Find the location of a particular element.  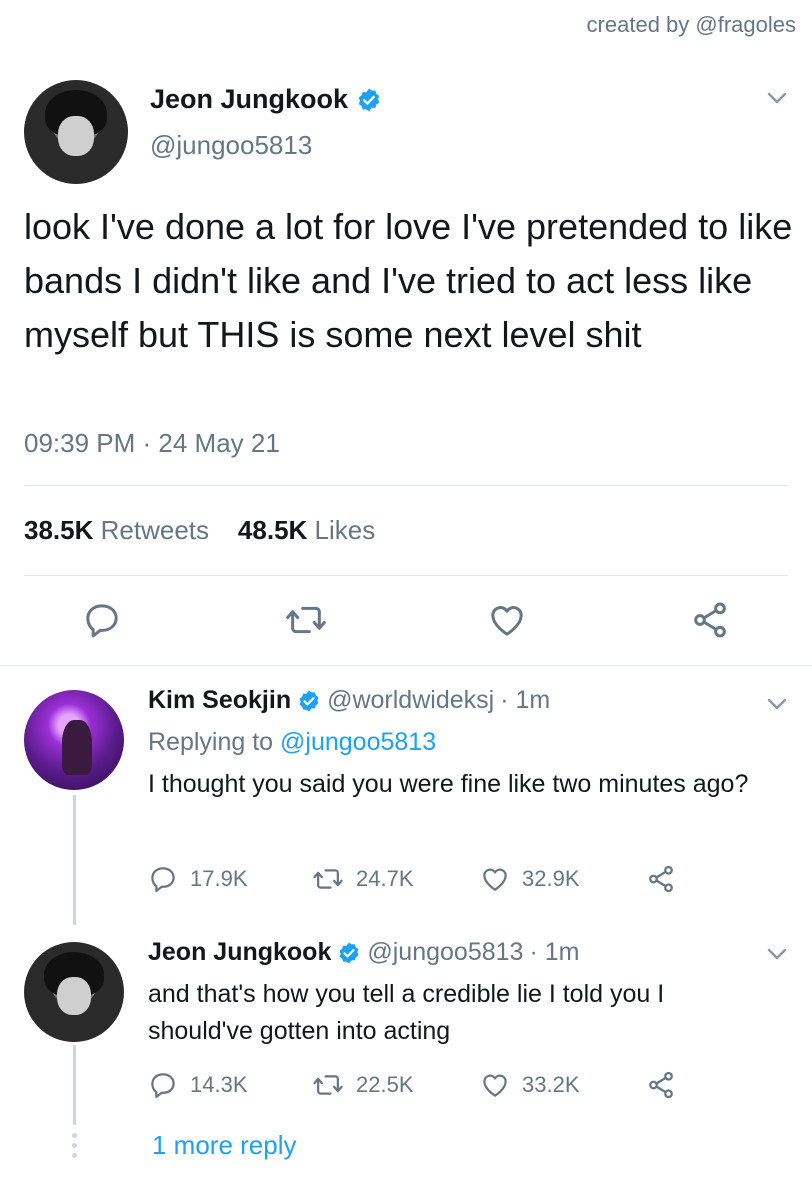

reply-count: 14.3K is located at coordinates (219, 1084).